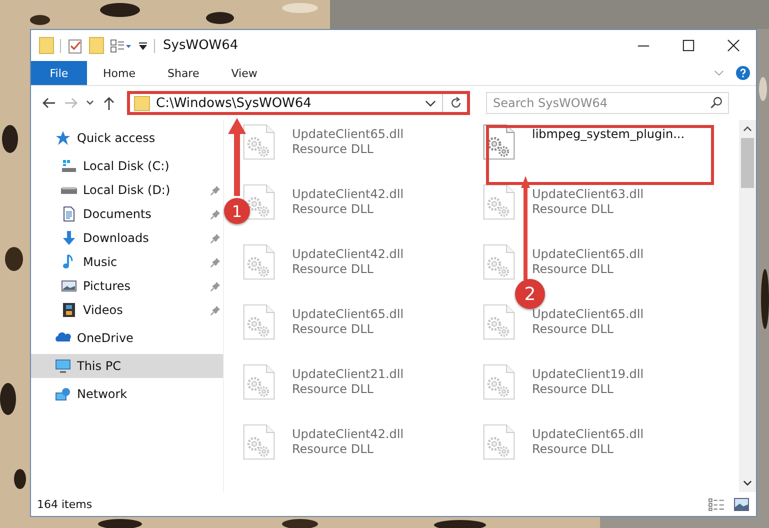 This screenshot has width=769, height=528. I want to click on ribbon-tab: View, so click(244, 73).